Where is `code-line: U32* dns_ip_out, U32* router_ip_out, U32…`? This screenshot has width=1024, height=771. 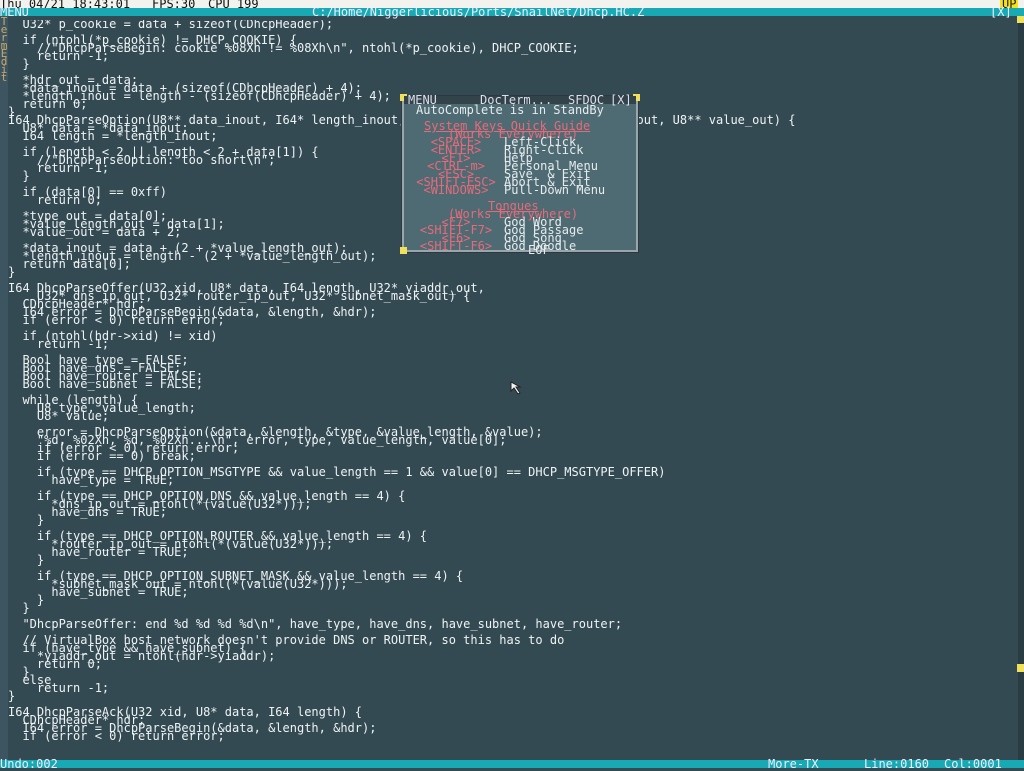 code-line: U32* dns_ip_out, U32* router_ip_out, U32… is located at coordinates (513, 296).